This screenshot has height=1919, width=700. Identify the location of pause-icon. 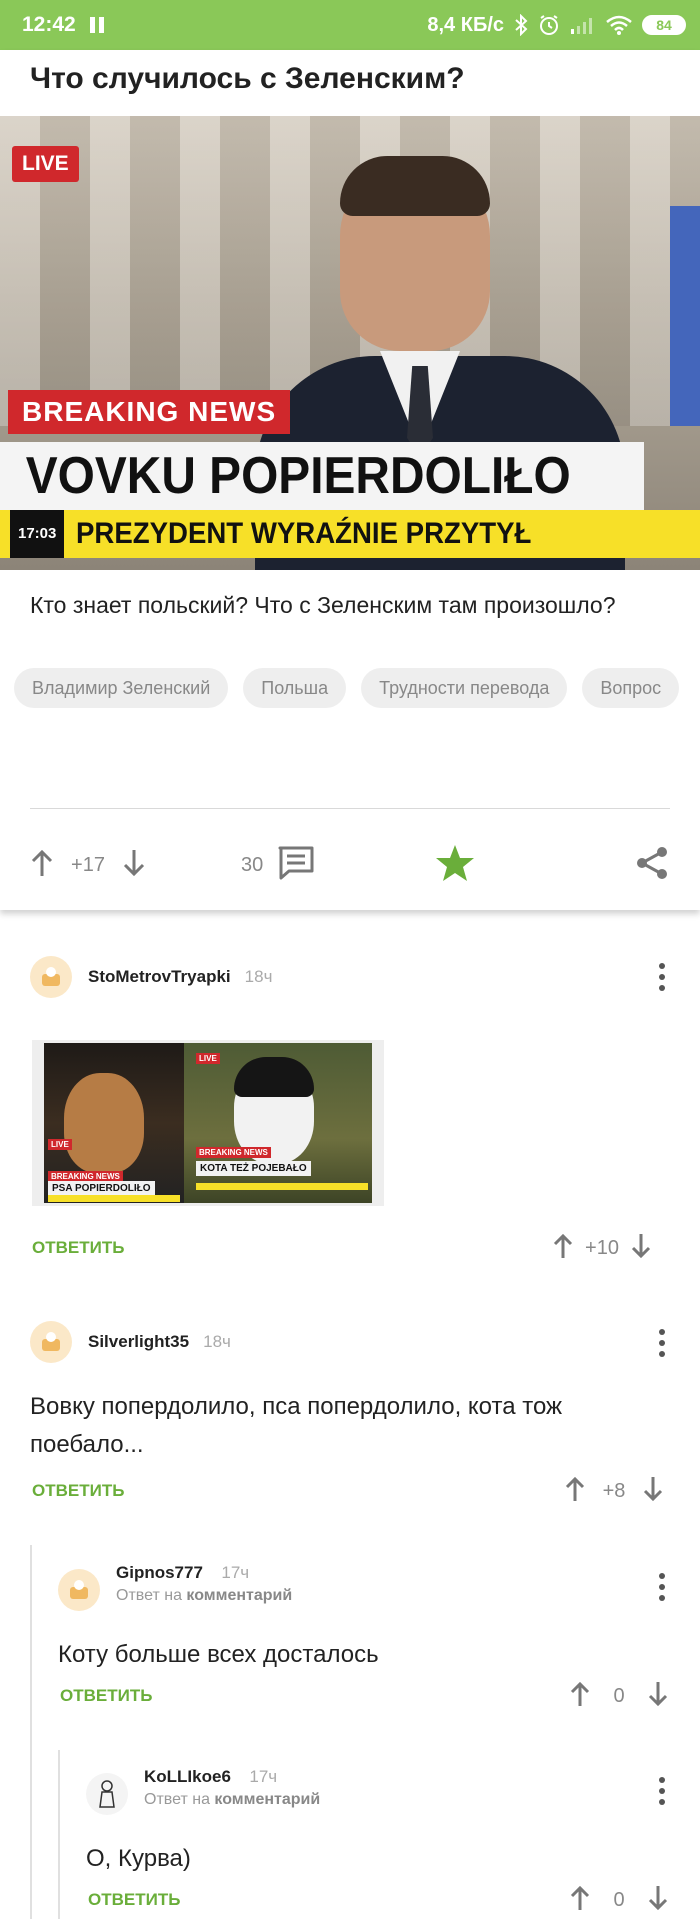
(96, 25).